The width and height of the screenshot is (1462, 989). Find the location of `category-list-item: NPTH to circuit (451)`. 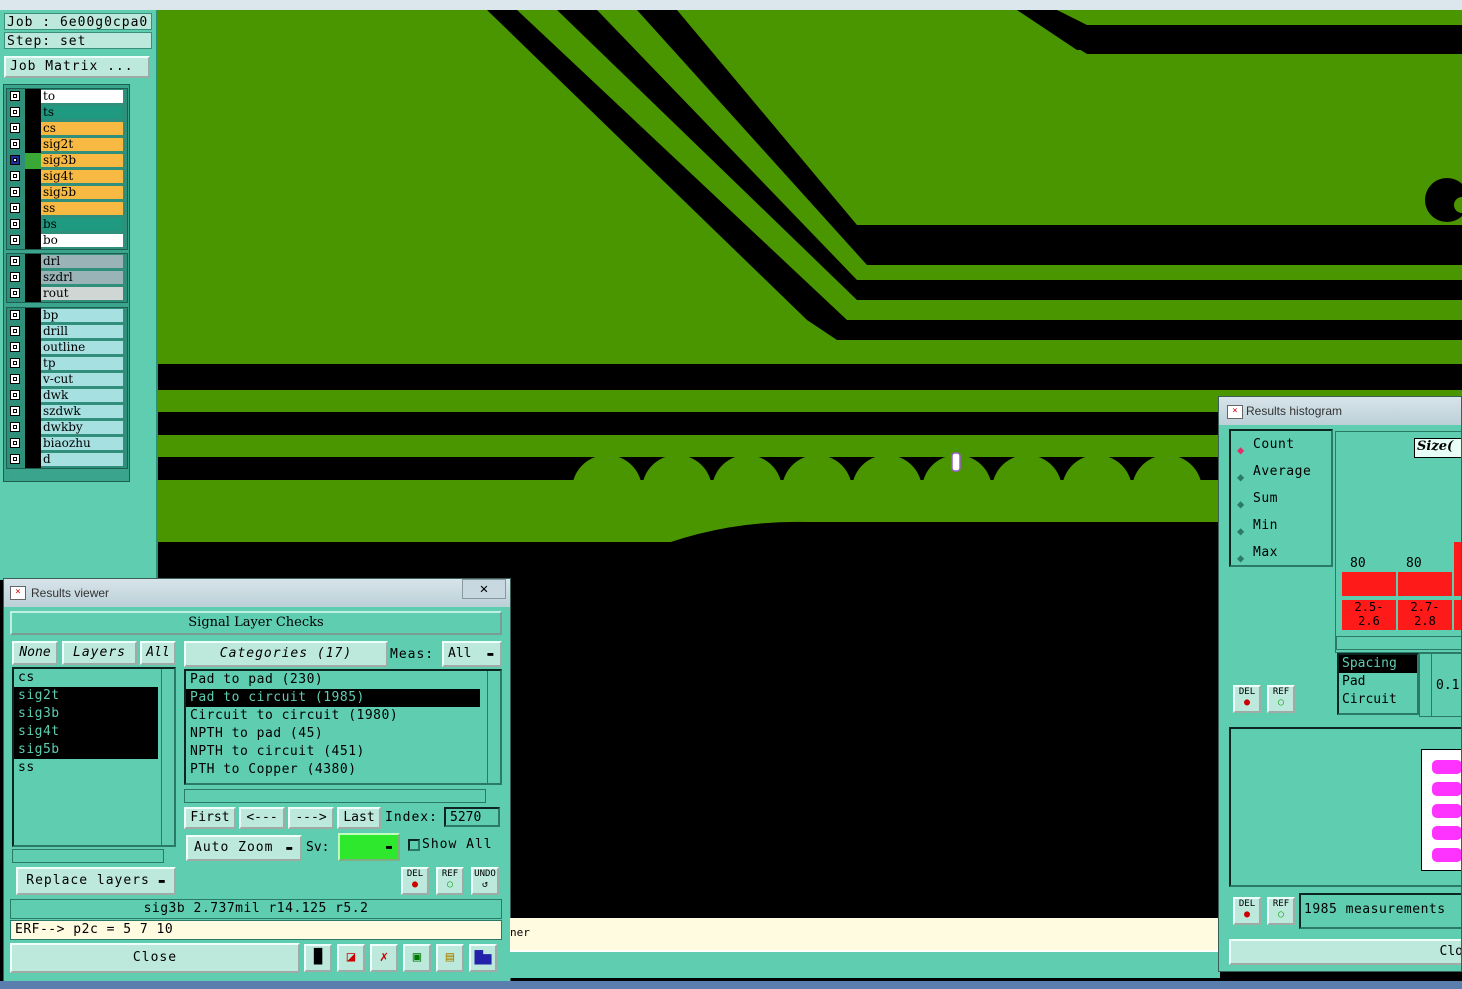

category-list-item: NPTH to circuit (451) is located at coordinates (333, 752).